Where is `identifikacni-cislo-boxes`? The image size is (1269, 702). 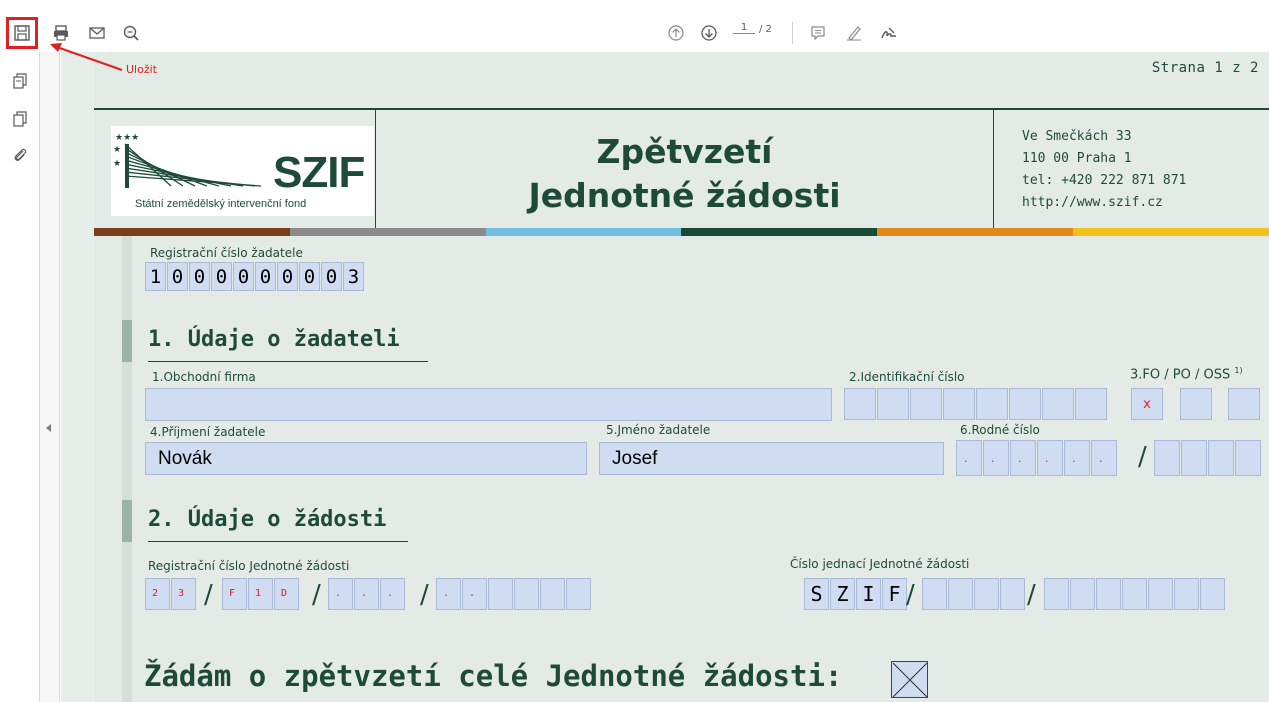 identifikacni-cislo-boxes is located at coordinates (976, 404).